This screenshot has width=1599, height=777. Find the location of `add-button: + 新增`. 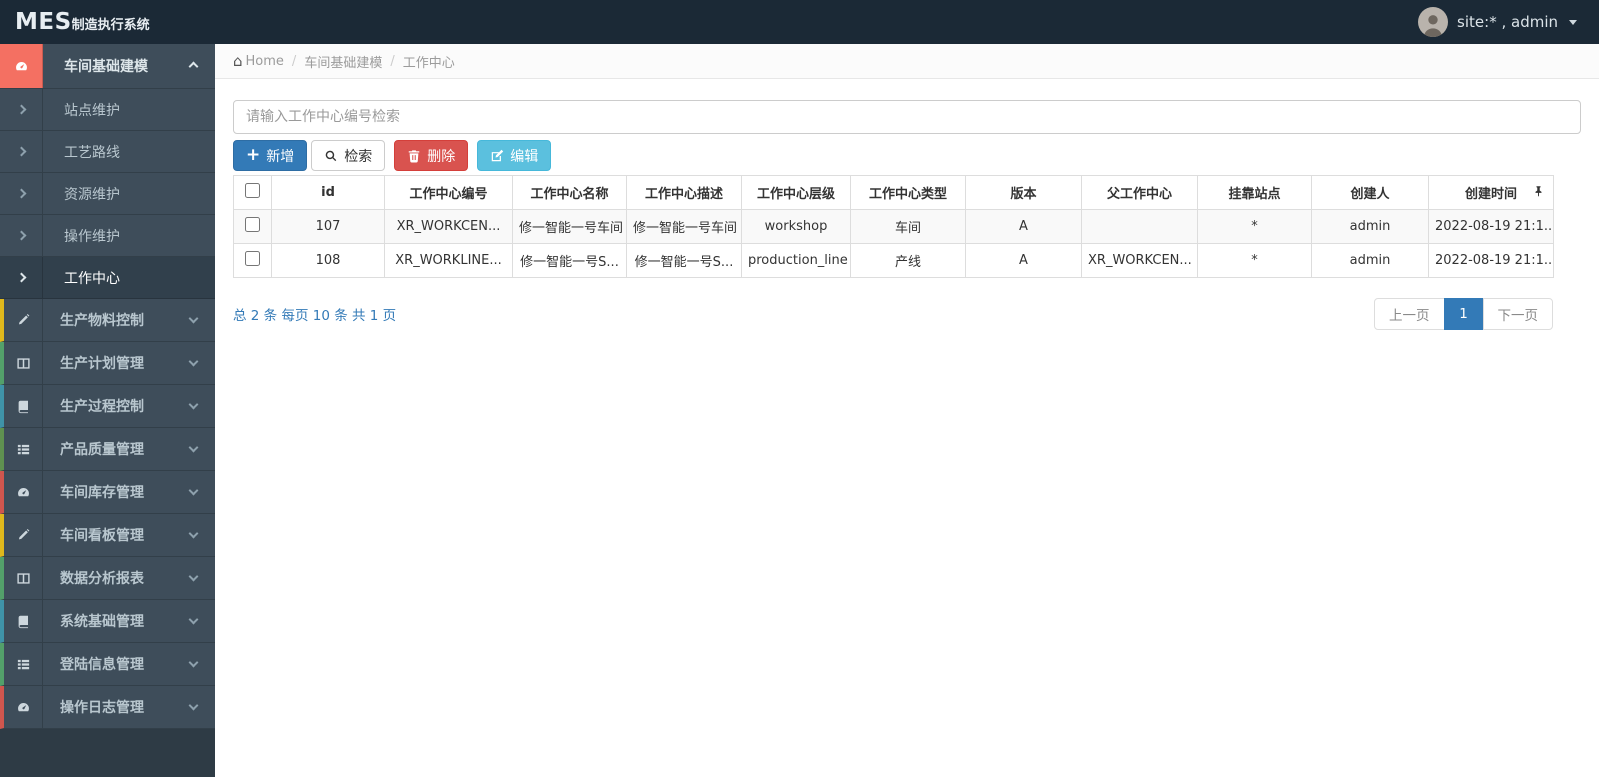

add-button: + 新增 is located at coordinates (270, 155).